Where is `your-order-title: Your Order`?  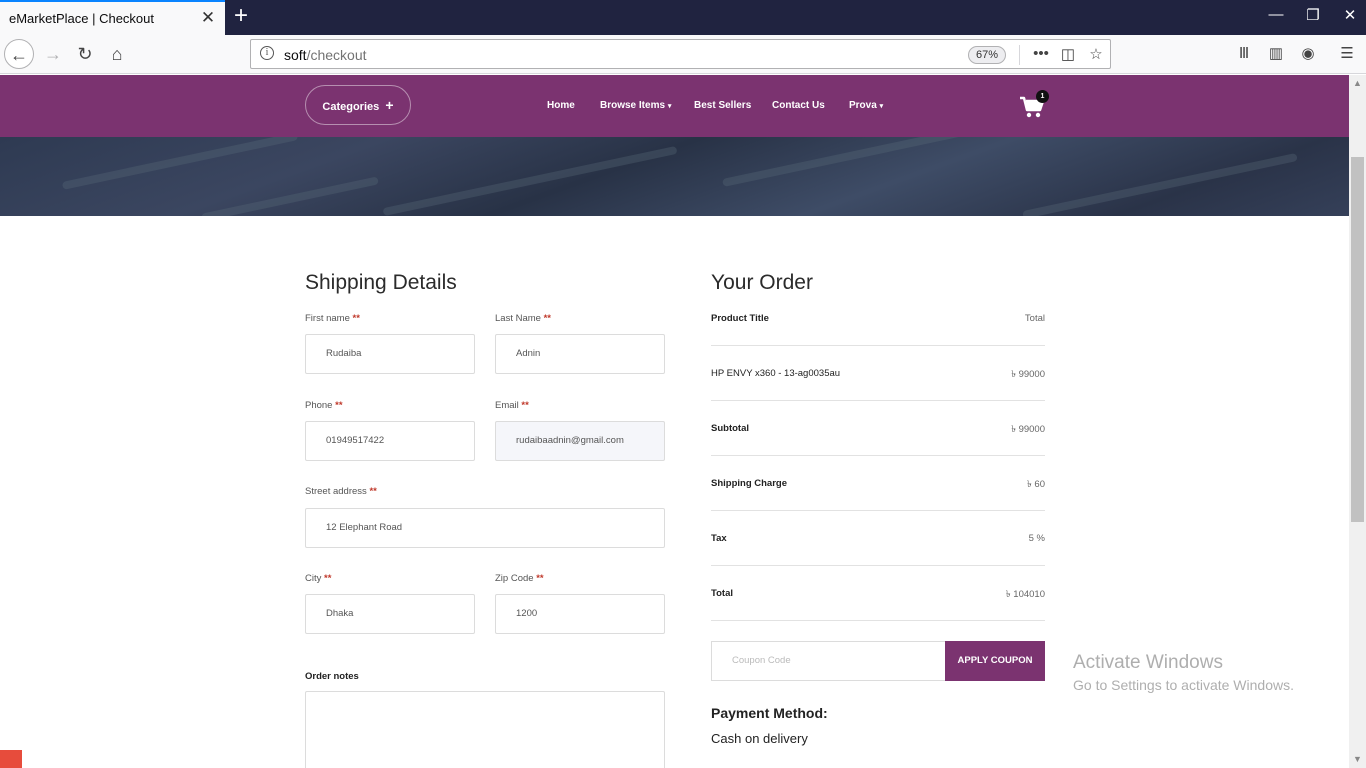
your-order-title: Your Order is located at coordinates (762, 282).